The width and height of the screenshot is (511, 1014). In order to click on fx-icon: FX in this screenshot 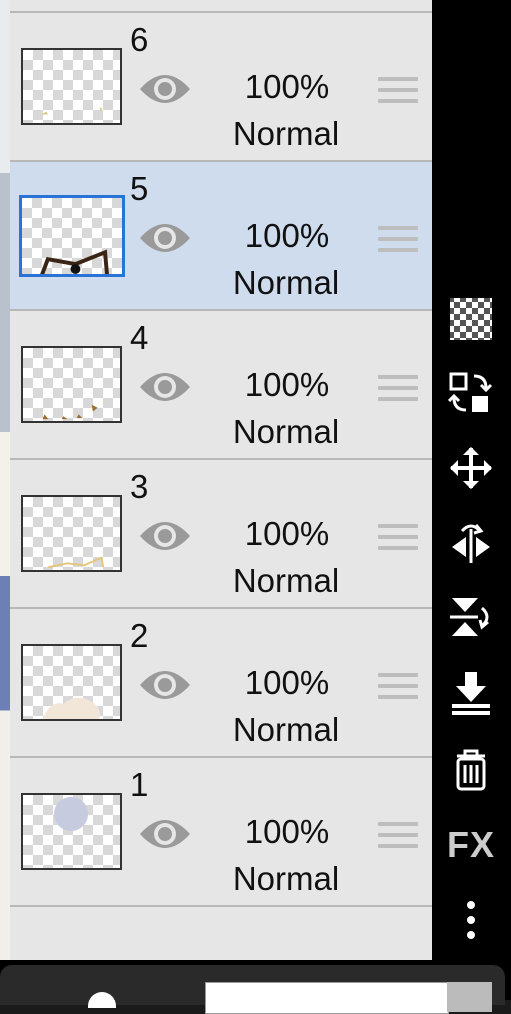, I will do `click(471, 845)`.